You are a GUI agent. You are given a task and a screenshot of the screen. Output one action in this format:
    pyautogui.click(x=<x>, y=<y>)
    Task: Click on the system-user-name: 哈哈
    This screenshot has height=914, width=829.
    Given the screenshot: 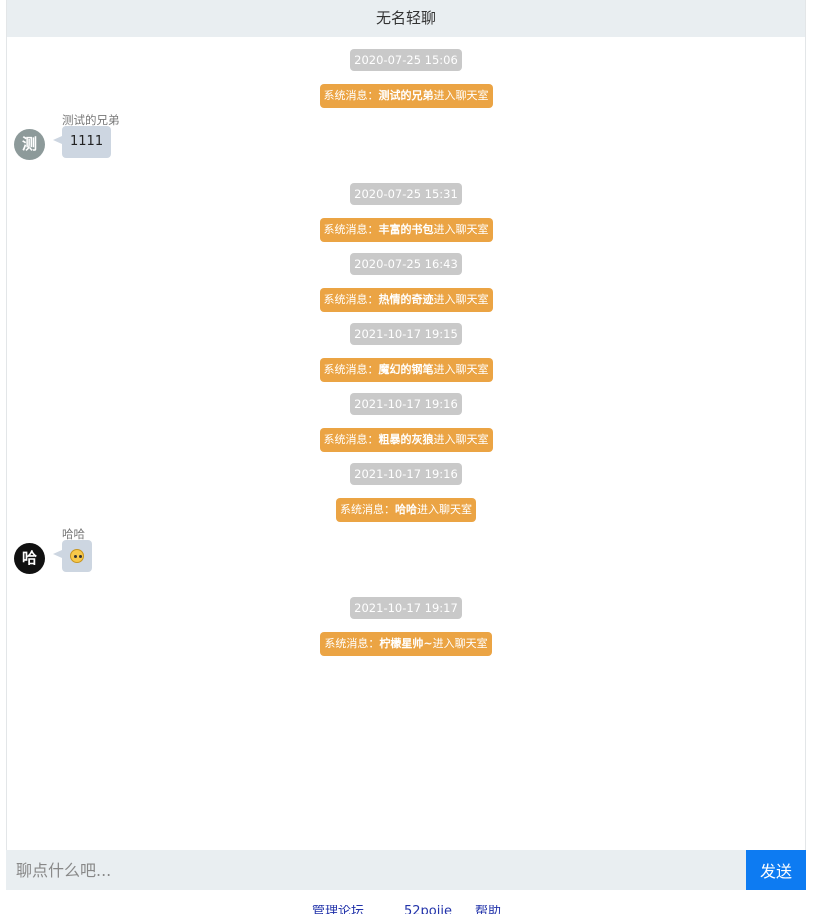 What is the action you would take?
    pyautogui.click(x=406, y=509)
    